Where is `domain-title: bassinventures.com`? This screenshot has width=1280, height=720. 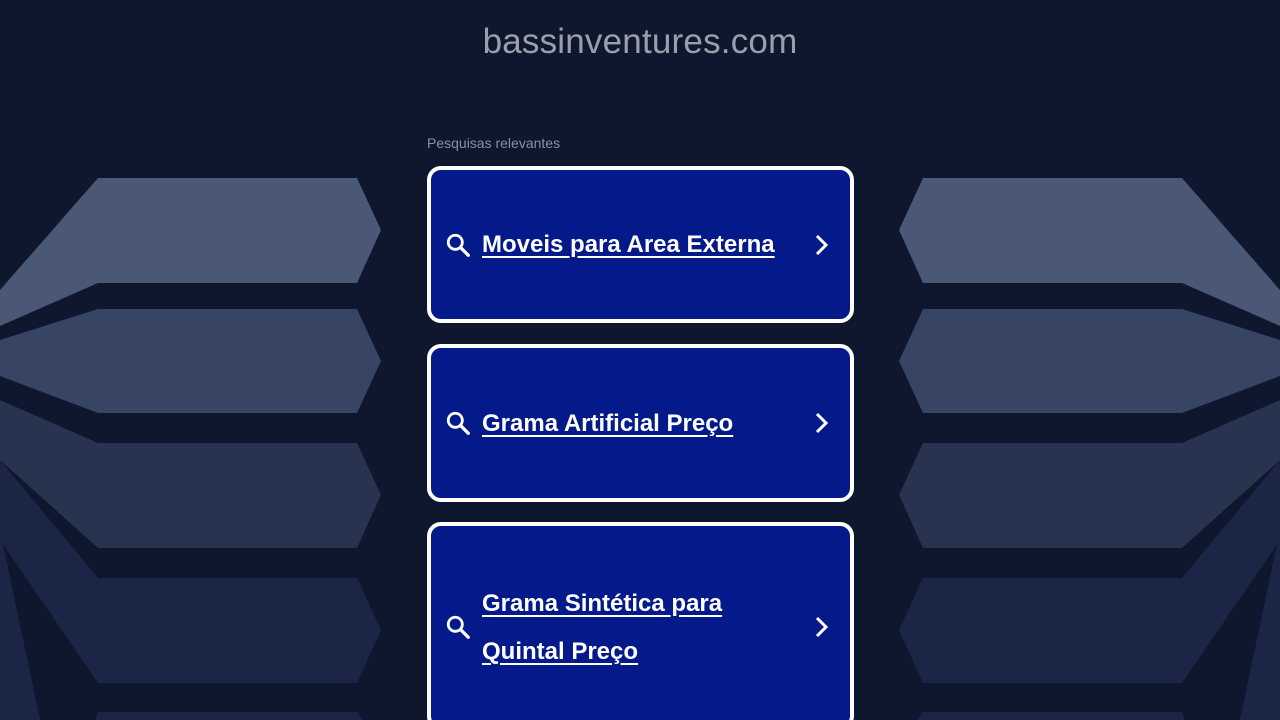
domain-title: bassinventures.com is located at coordinates (640, 41).